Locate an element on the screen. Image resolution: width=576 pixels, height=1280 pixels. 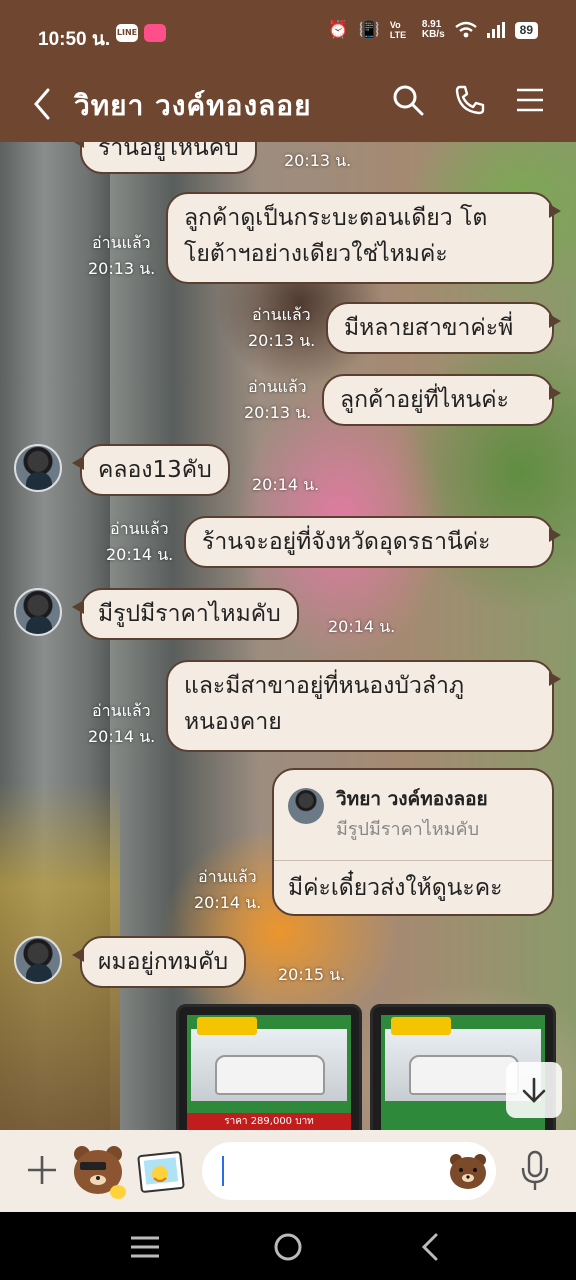
message-time: 20:15 น. is located at coordinates (312, 974).